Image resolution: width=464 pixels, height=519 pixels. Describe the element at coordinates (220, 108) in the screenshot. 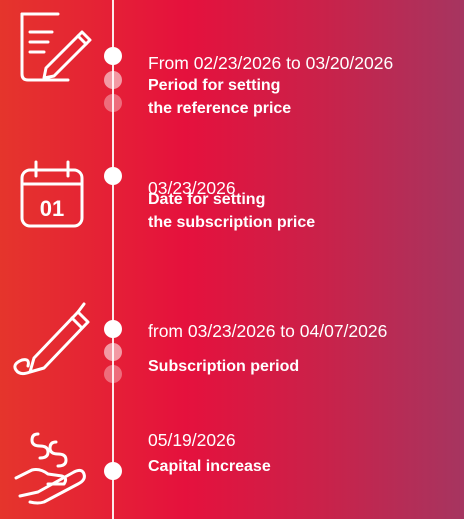

I see `event-title: the reference price` at that location.